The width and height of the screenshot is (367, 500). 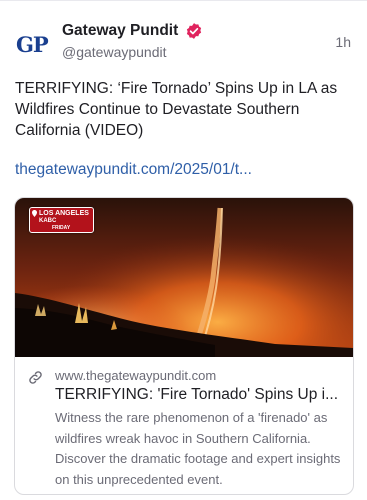 What do you see at coordinates (35, 377) in the screenshot?
I see `link-icon` at bounding box center [35, 377].